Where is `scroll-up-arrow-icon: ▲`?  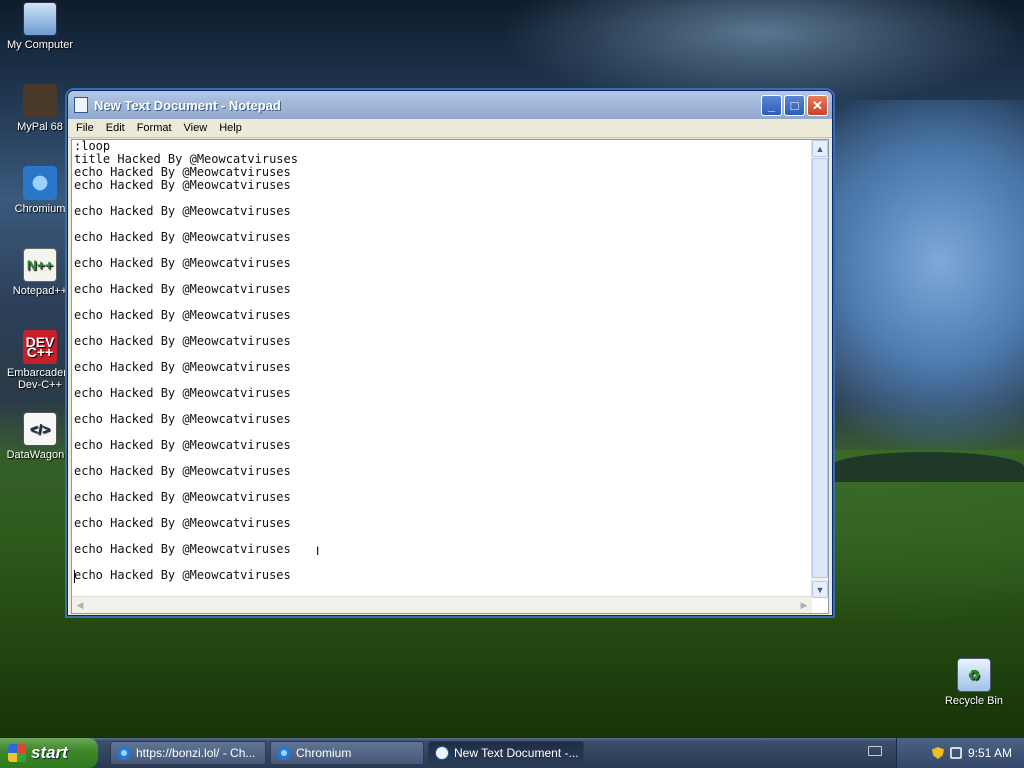
scroll-up-arrow-icon: ▲ is located at coordinates (820, 148).